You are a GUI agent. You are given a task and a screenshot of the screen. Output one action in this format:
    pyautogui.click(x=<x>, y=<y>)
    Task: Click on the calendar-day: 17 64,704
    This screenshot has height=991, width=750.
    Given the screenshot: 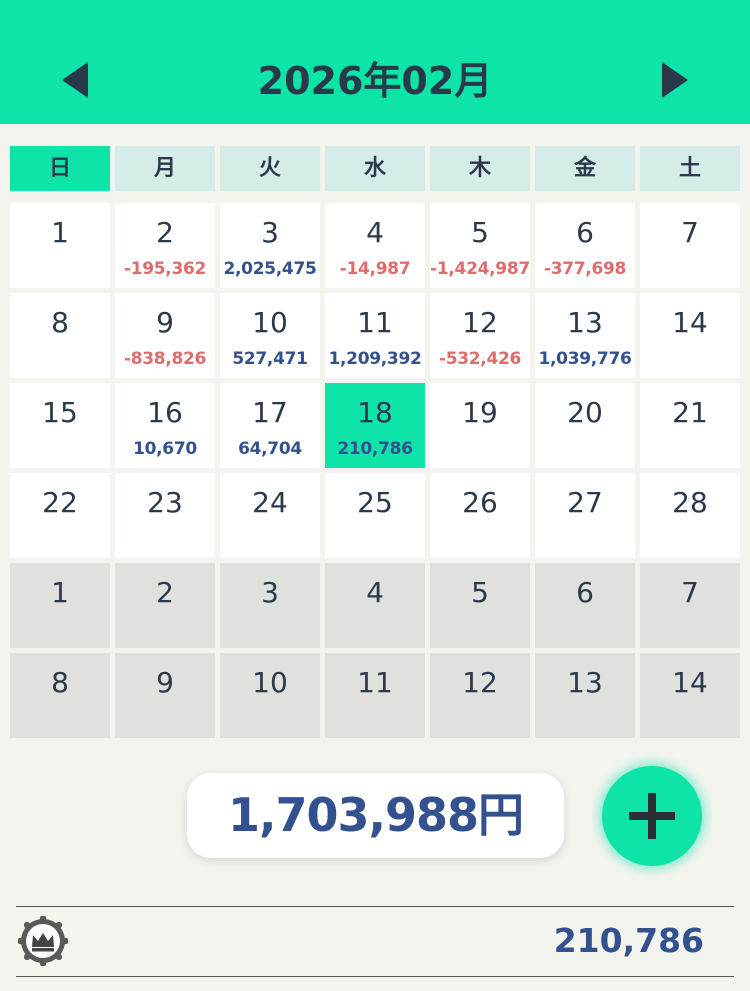 What is the action you would take?
    pyautogui.click(x=270, y=425)
    